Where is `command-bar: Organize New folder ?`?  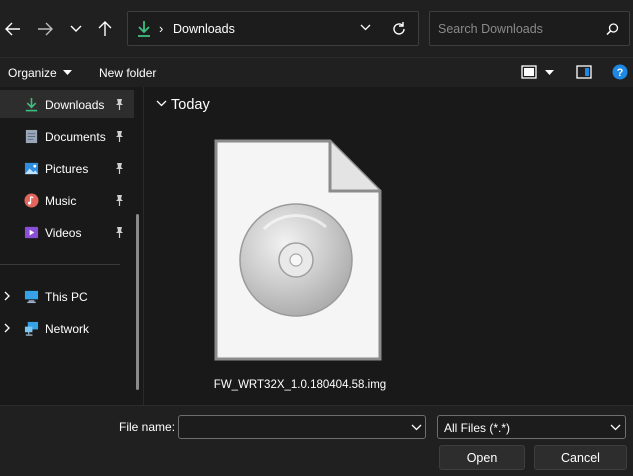
command-bar: Organize New folder ? is located at coordinates (316, 72).